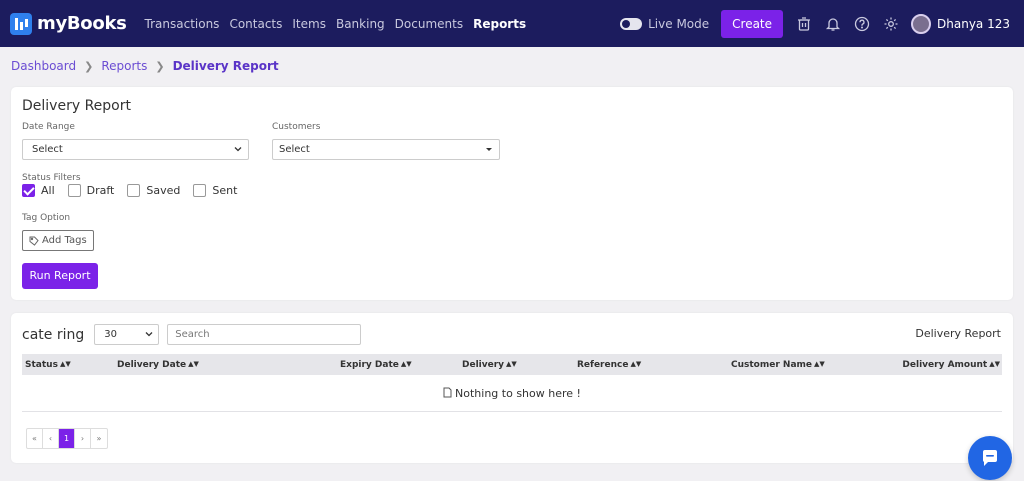  I want to click on column-header-delivery: Delivery ▲▼, so click(489, 365).